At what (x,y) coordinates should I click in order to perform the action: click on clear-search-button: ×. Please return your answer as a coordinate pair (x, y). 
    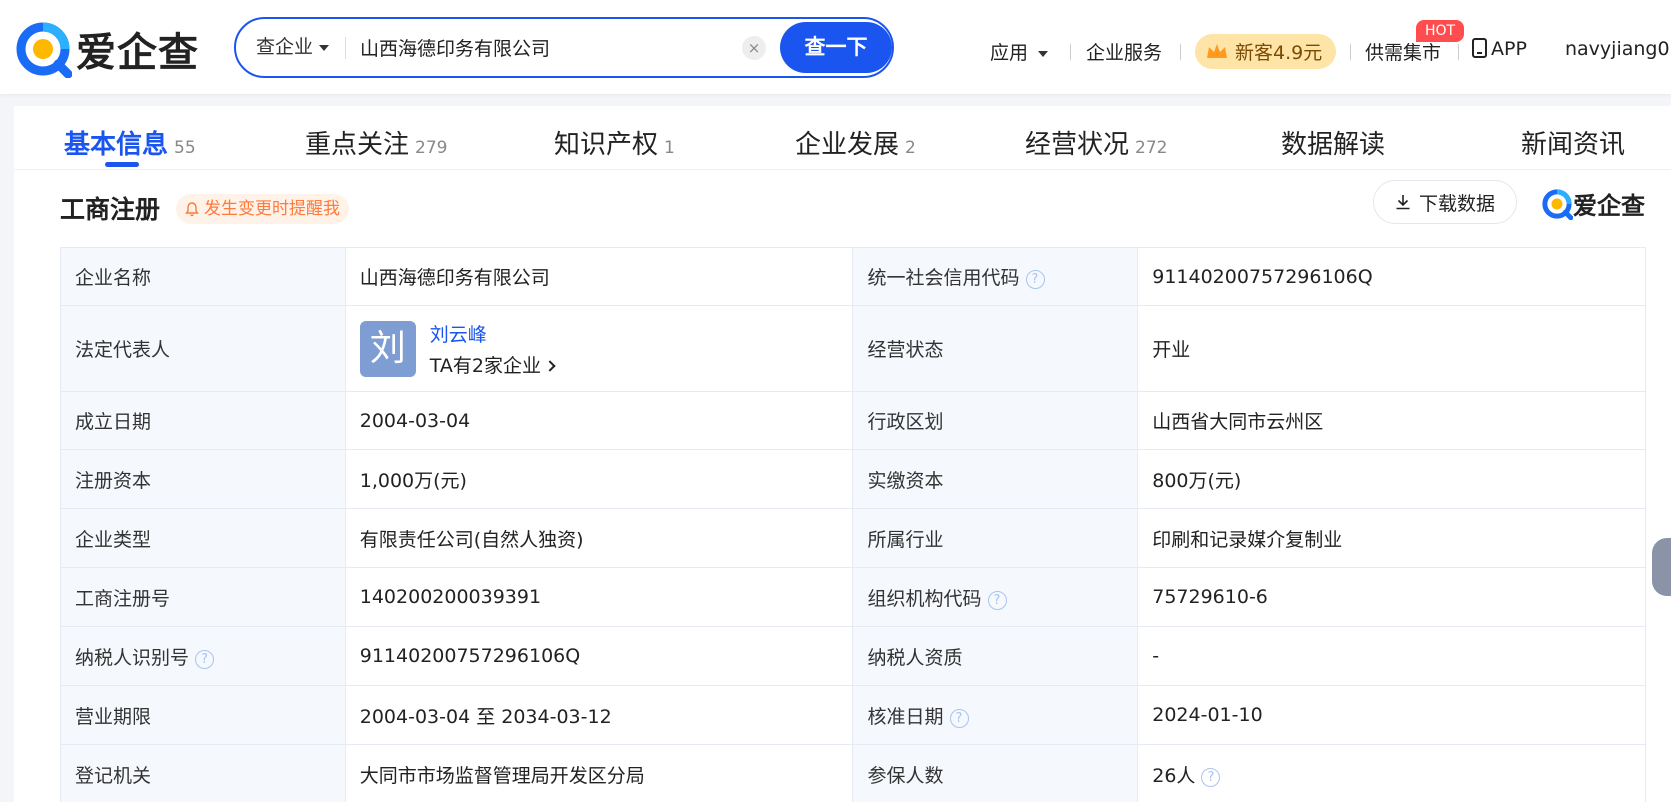
    Looking at the image, I should click on (754, 48).